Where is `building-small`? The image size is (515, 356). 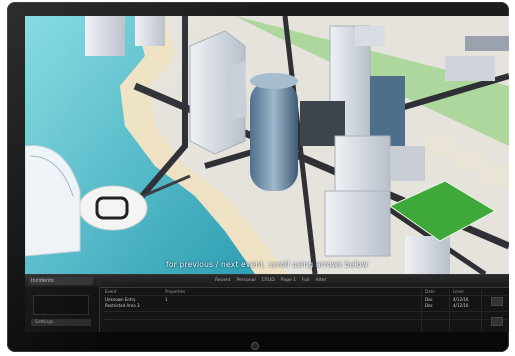
building-small is located at coordinates (407, 163).